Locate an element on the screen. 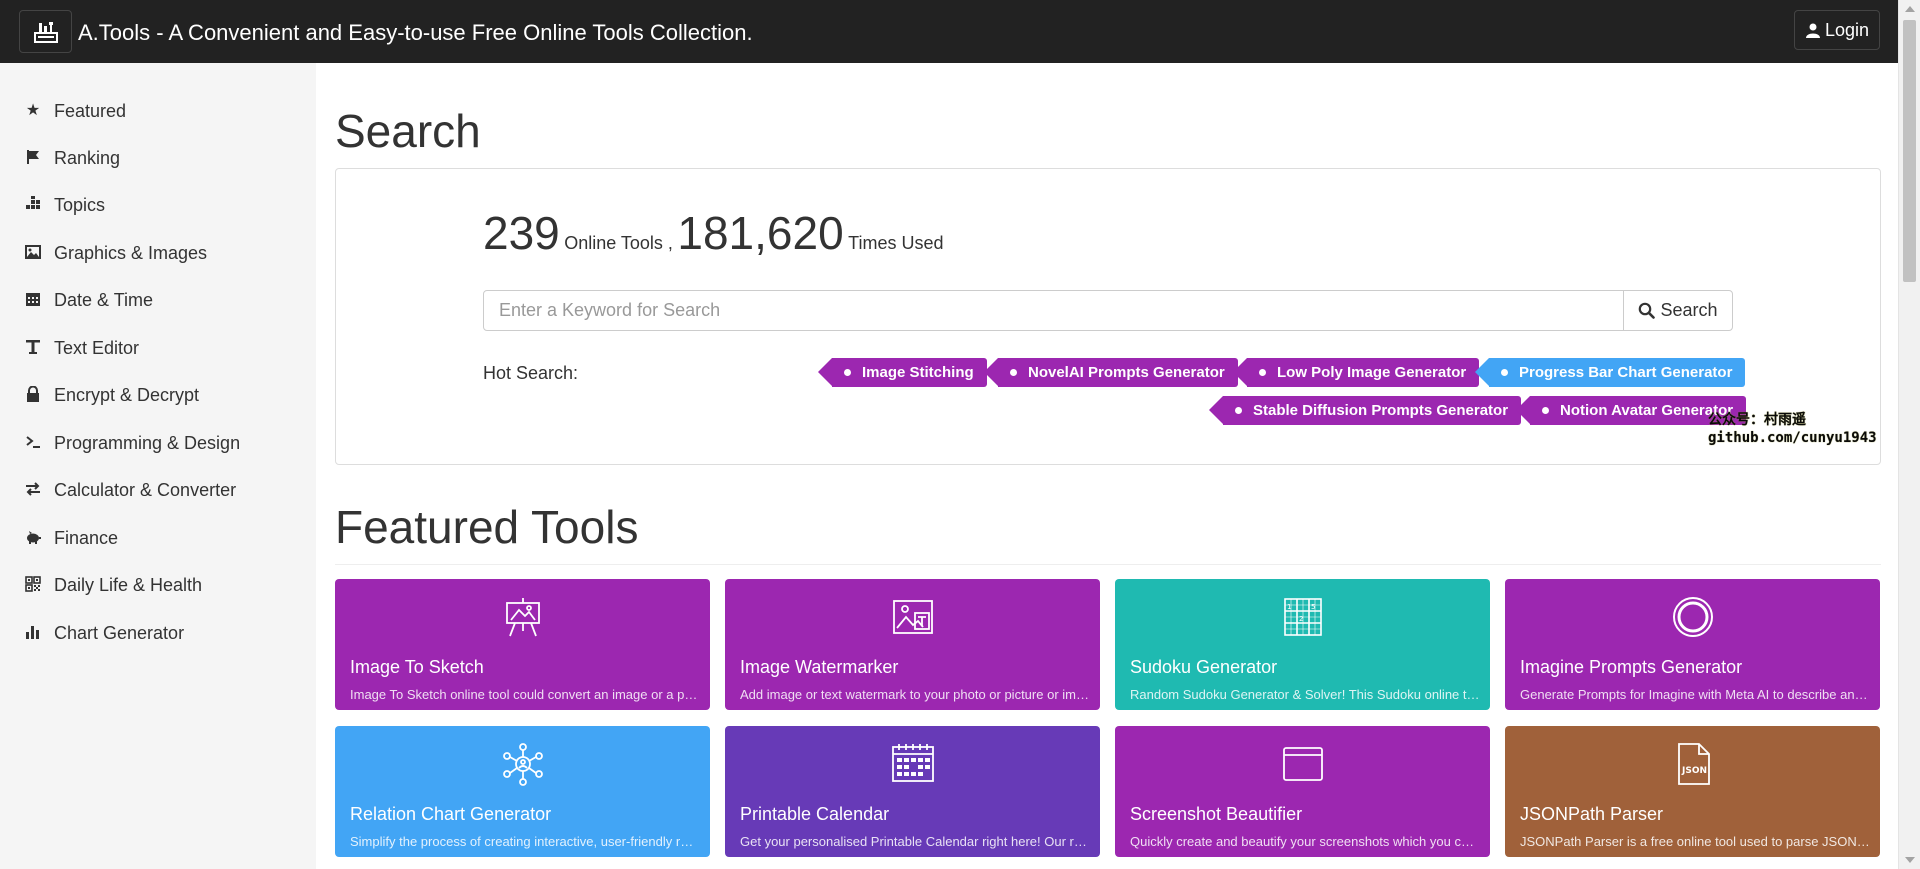  hot-tag-image-stitching: Image Stitching is located at coordinates (902, 372).